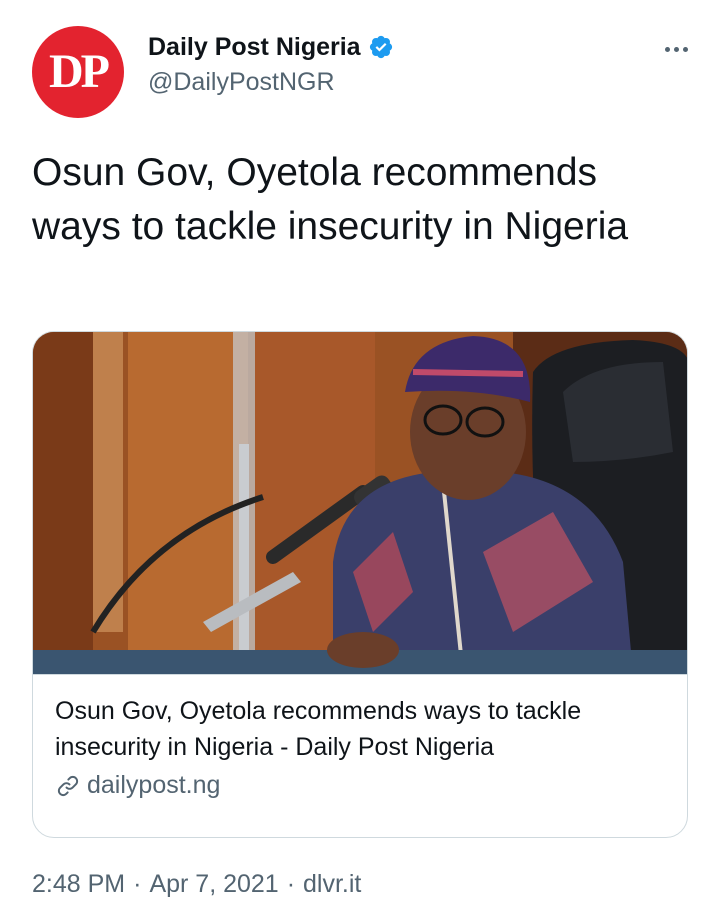 This screenshot has width=720, height=923. I want to click on card-domain: dailypost.ng, so click(154, 785).